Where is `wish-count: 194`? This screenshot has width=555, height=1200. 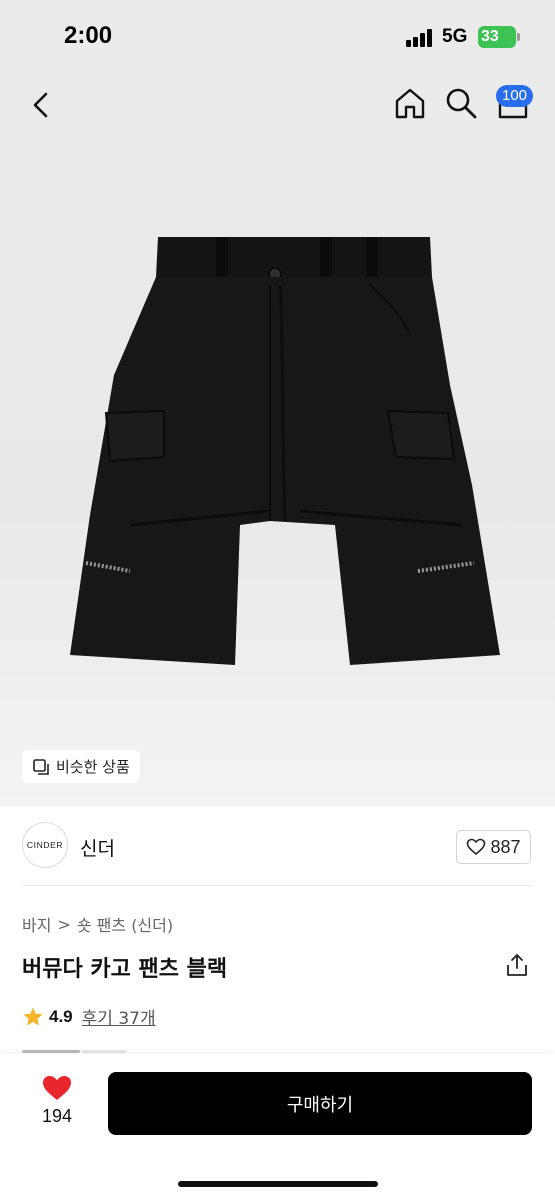
wish-count: 194 is located at coordinates (57, 1116).